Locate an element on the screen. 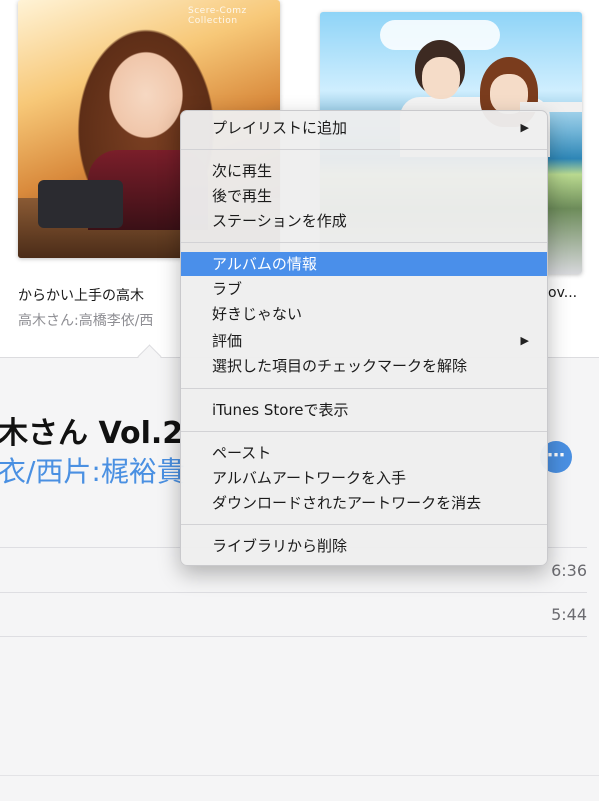 This screenshot has width=599, height=801. menu-item-label: 後で再生 is located at coordinates (242, 196).